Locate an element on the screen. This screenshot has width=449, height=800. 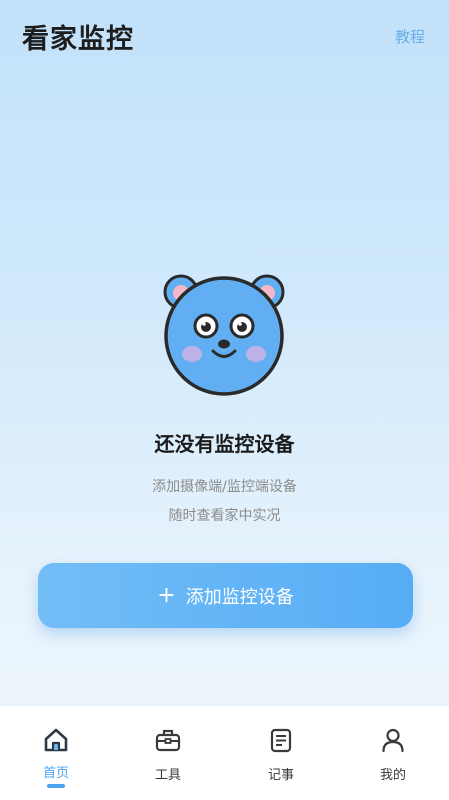
add-device-button: + 添加监控设备 is located at coordinates (225, 595).